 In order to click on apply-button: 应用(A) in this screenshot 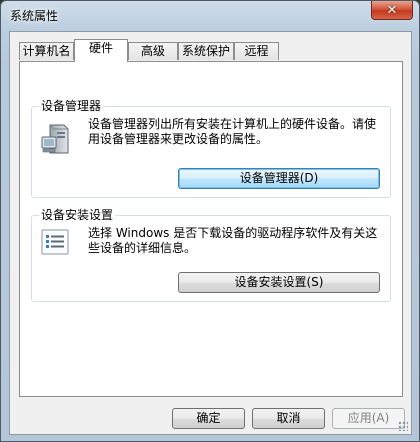, I will do `click(368, 418)`.